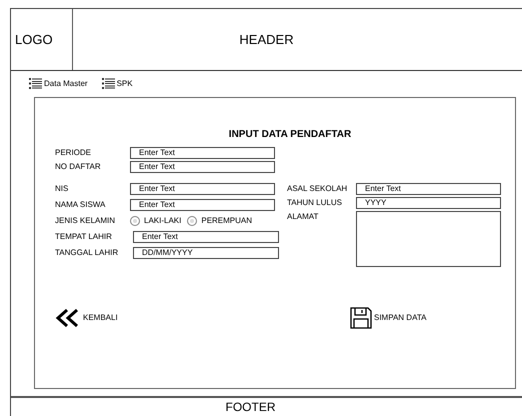 This screenshot has height=416, width=522. What do you see at coordinates (206, 252) in the screenshot?
I see `input-field: DD/MM/YYYY` at bounding box center [206, 252].